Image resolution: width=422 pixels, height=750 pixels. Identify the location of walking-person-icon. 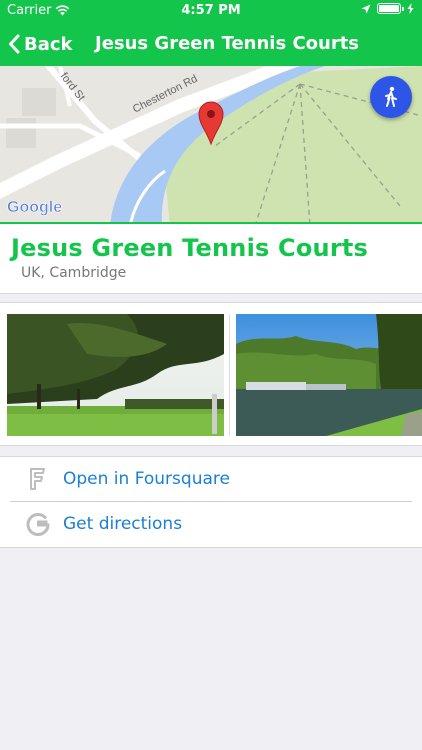
(391, 96).